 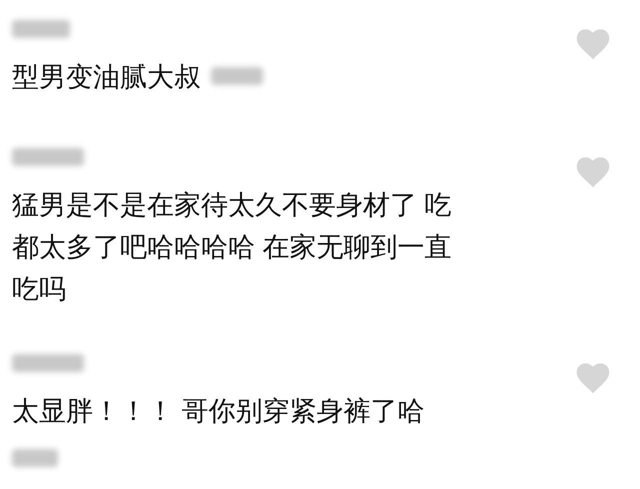 I want to click on comment-text: 太显胖！！！ 哥你别穿紧身裤了哈, so click(x=218, y=411).